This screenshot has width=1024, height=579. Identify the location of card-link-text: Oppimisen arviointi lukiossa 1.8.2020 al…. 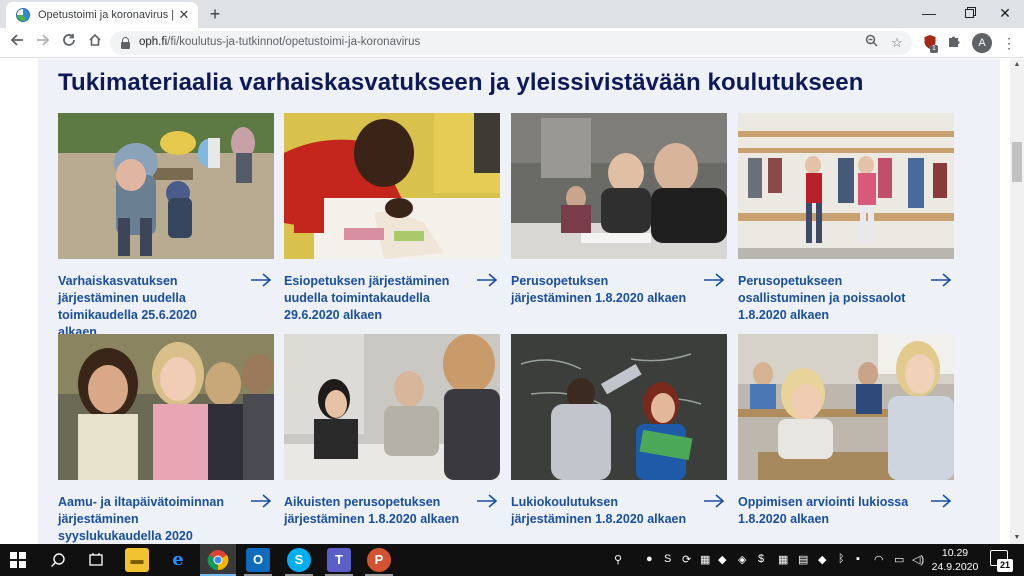
(828, 511).